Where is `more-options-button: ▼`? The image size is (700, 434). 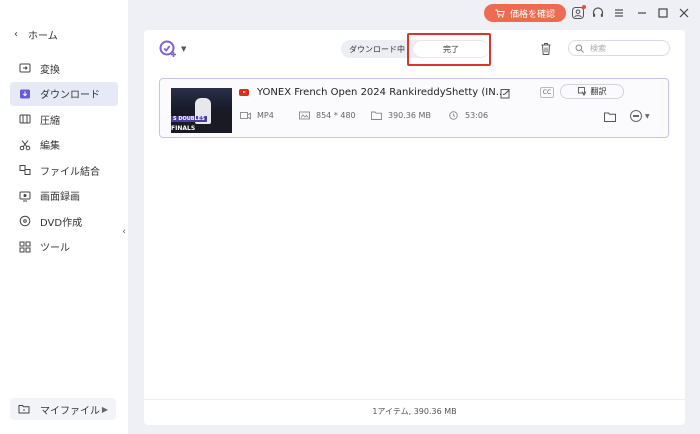
more-options-button: ▼ is located at coordinates (640, 116).